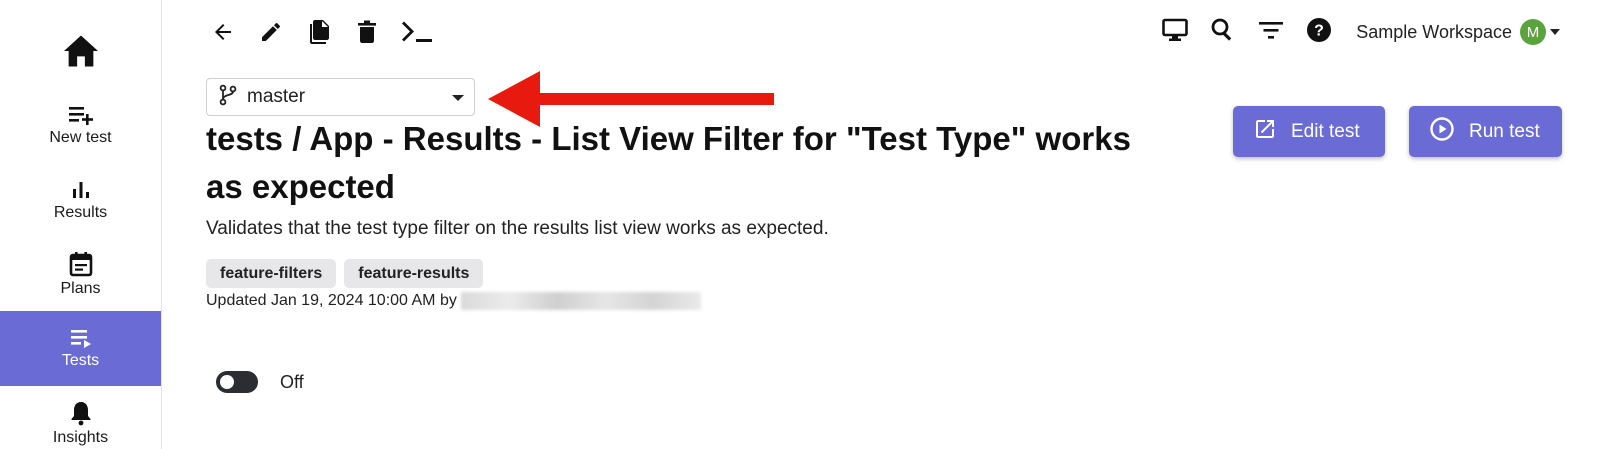 The image size is (1600, 449). I want to click on updated-text: Updated Jan 19, 2024 10:00 AM by, so click(331, 300).